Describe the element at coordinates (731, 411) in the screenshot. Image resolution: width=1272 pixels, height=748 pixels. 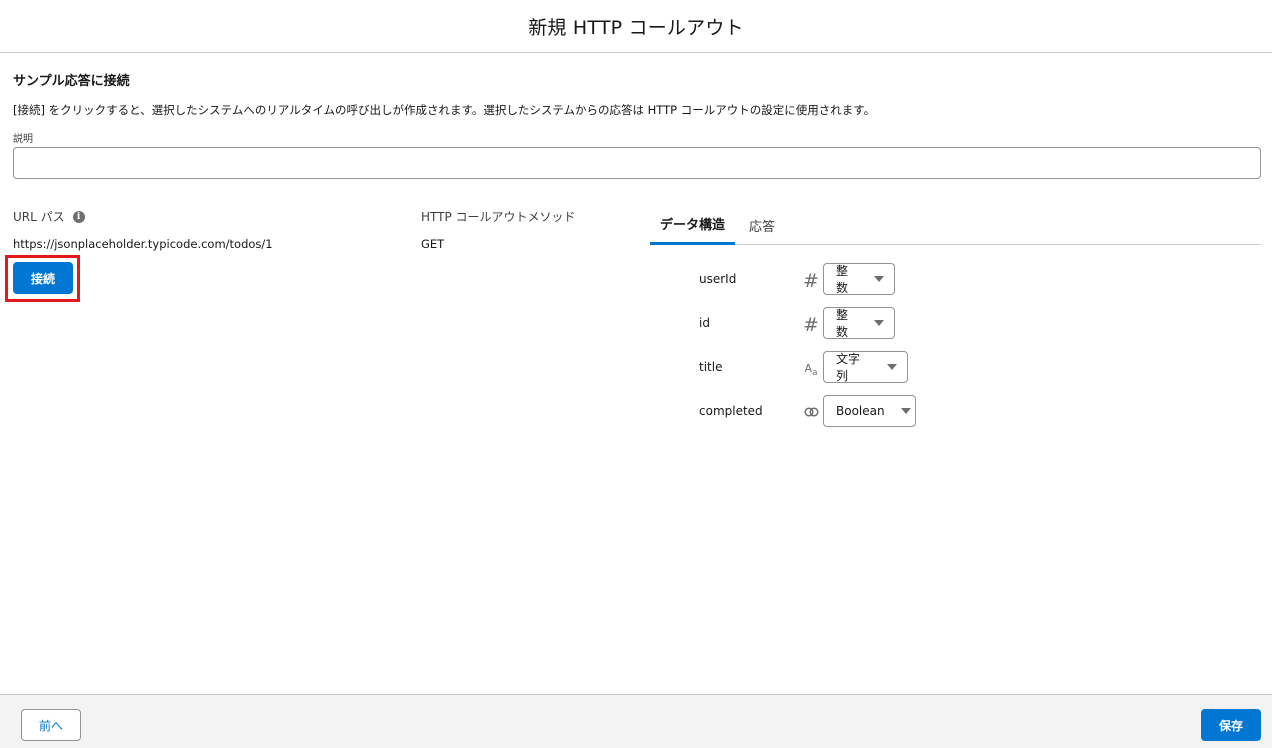
I see `field-name-completed: completed` at that location.